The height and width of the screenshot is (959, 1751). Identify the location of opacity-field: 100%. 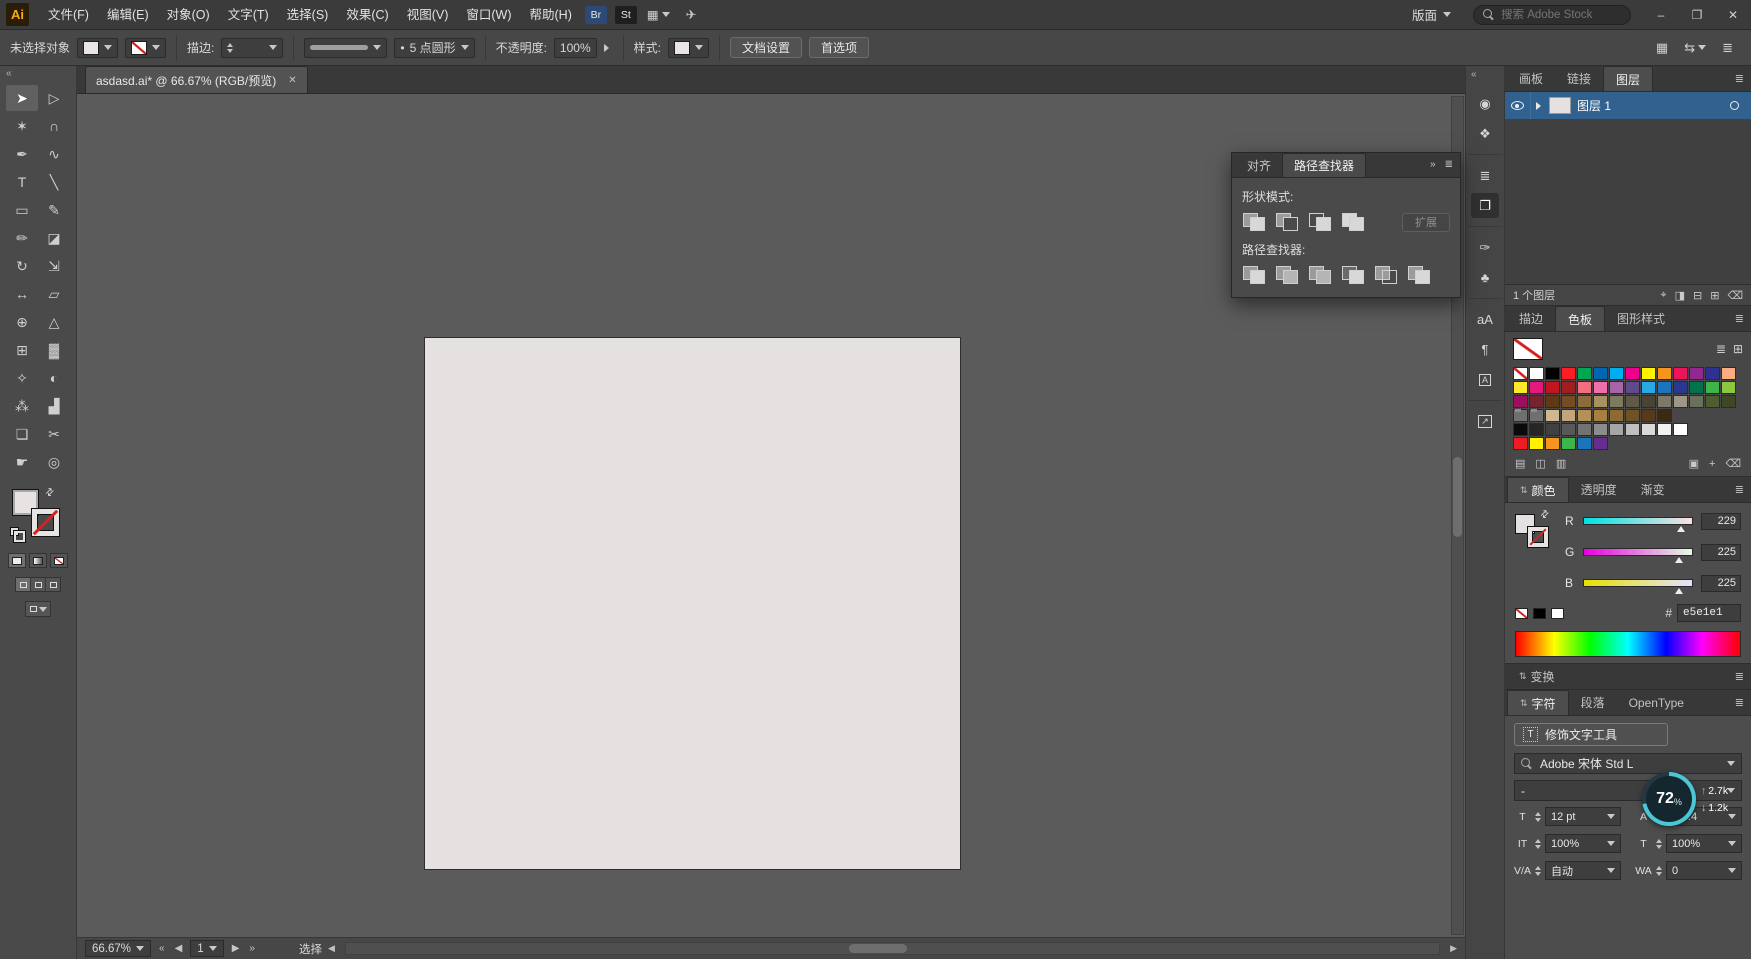
(575, 47).